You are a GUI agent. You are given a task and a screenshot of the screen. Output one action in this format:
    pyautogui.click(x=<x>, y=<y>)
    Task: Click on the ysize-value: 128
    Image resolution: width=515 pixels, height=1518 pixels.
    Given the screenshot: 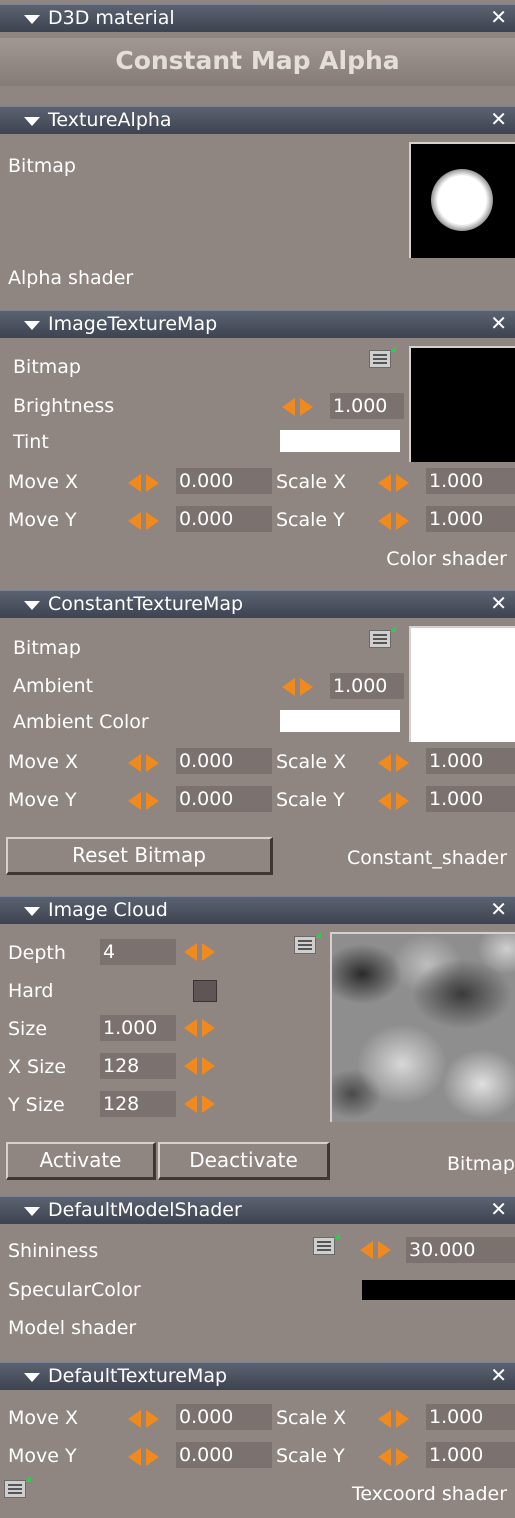 What is the action you would take?
    pyautogui.click(x=138, y=1104)
    